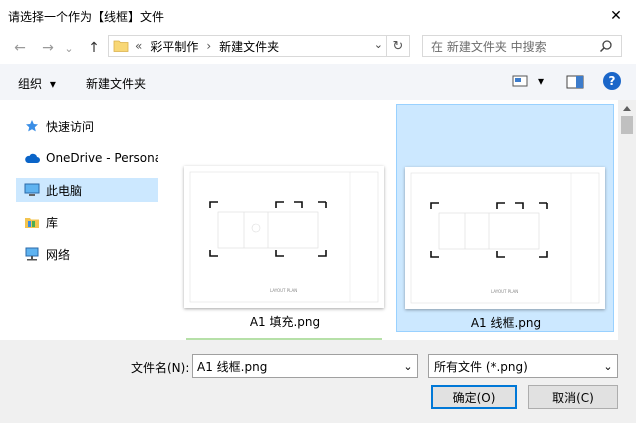 This screenshot has height=423, width=636. I want to click on filetype-value: 所有文件 (*.png), so click(481, 366).